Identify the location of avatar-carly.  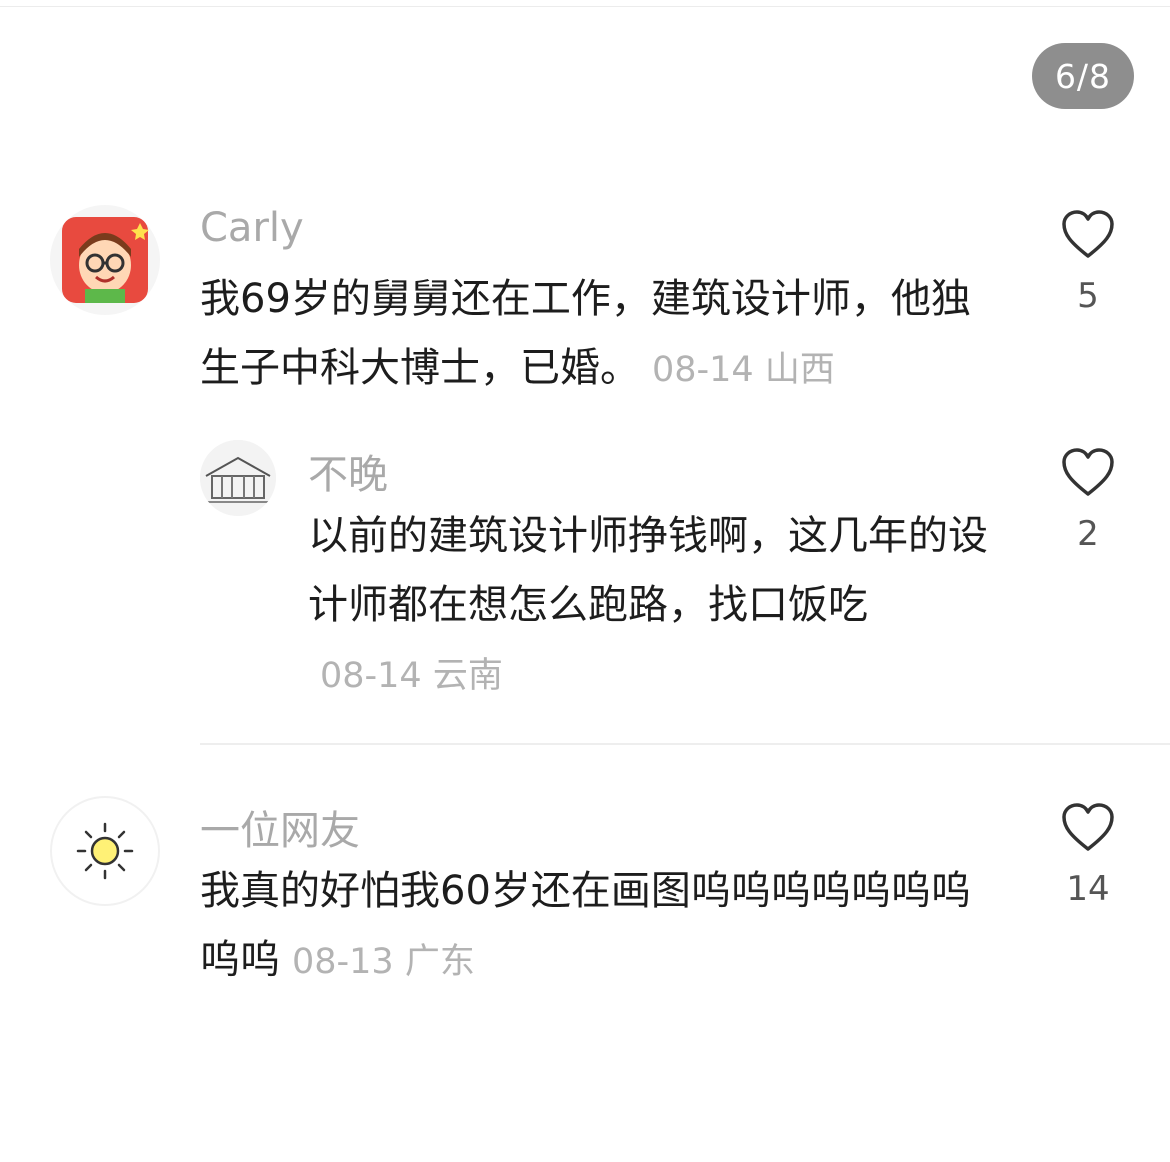
(105, 260).